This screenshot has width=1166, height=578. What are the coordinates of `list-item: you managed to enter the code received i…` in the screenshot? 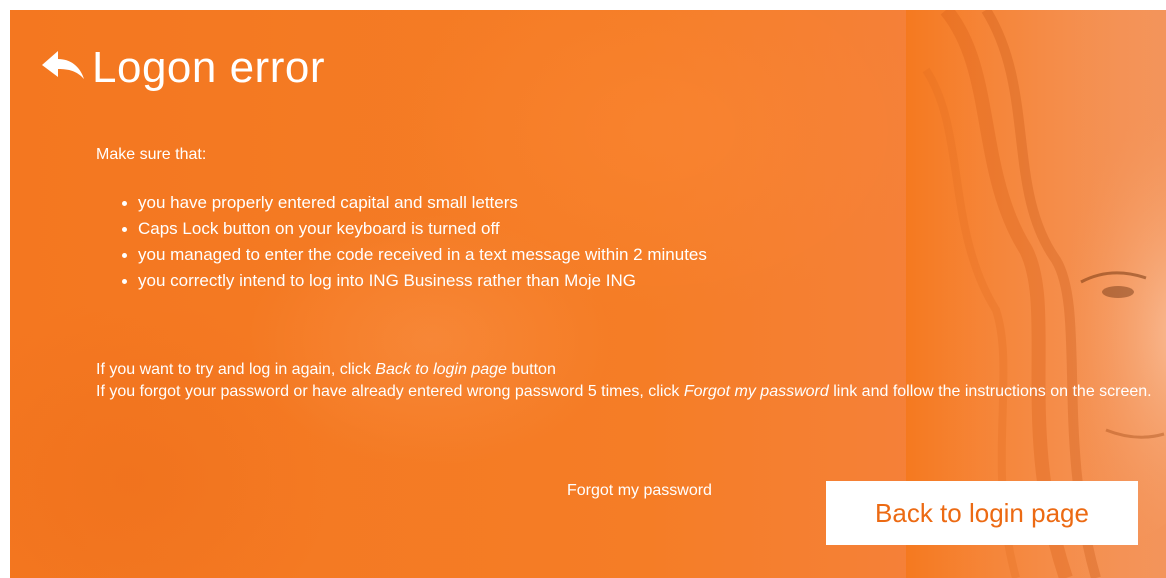 It's located at (414, 255).